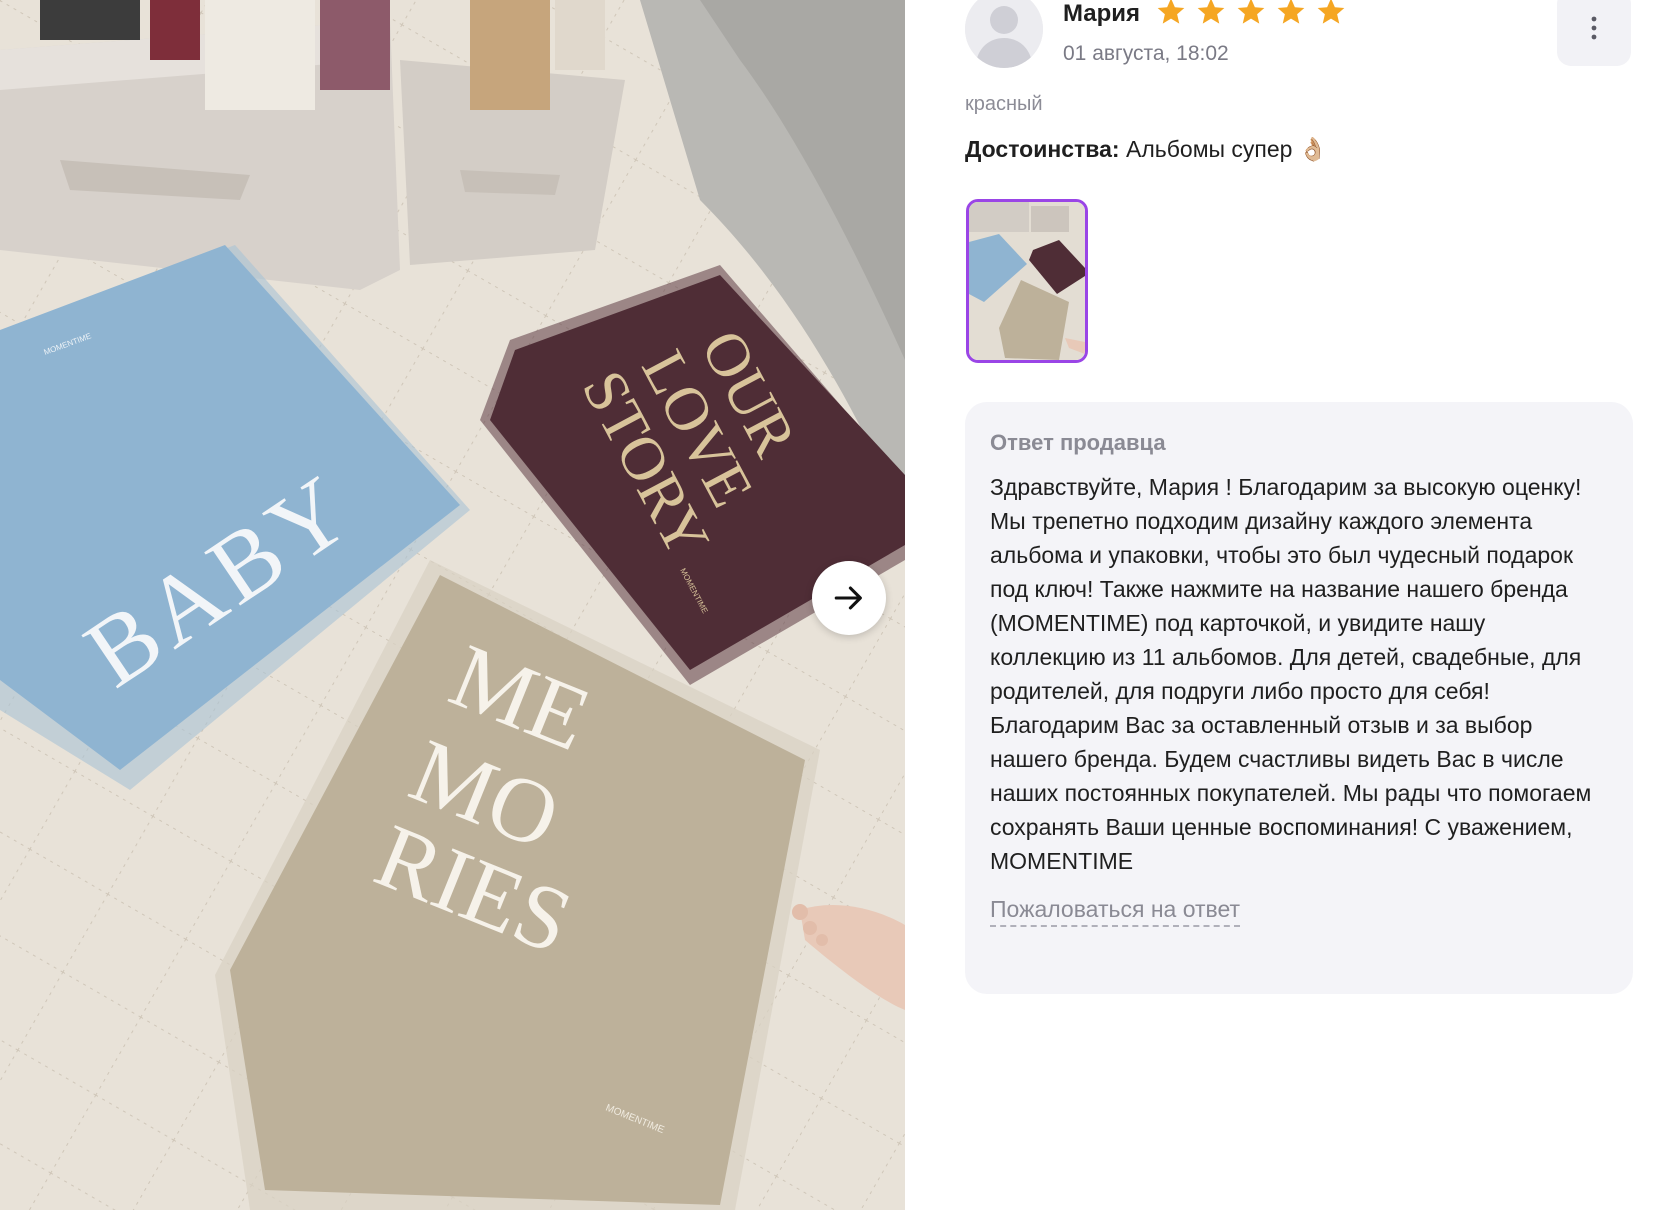  I want to click on seller-answer-title: Ответ продавца, so click(1078, 442).